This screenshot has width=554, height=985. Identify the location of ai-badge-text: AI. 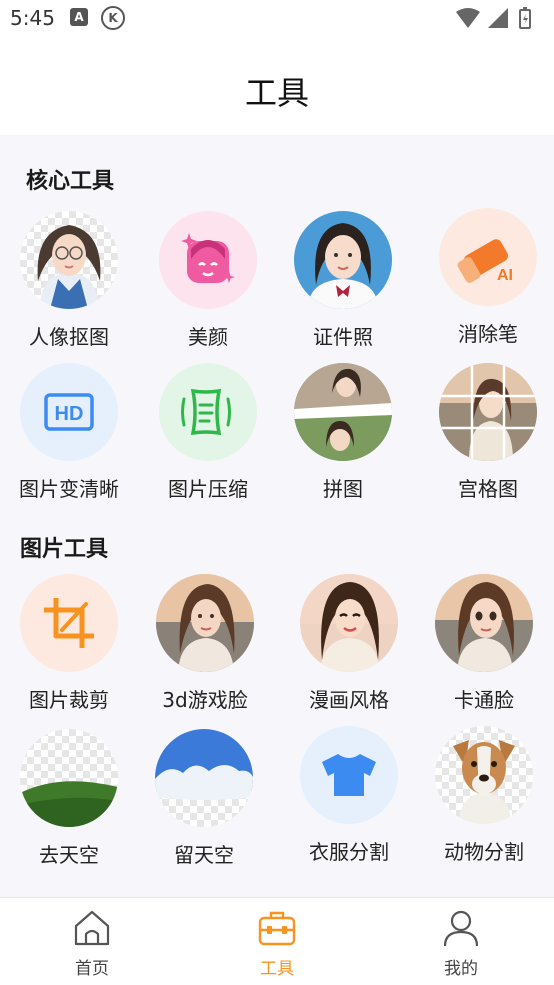
(505, 275).